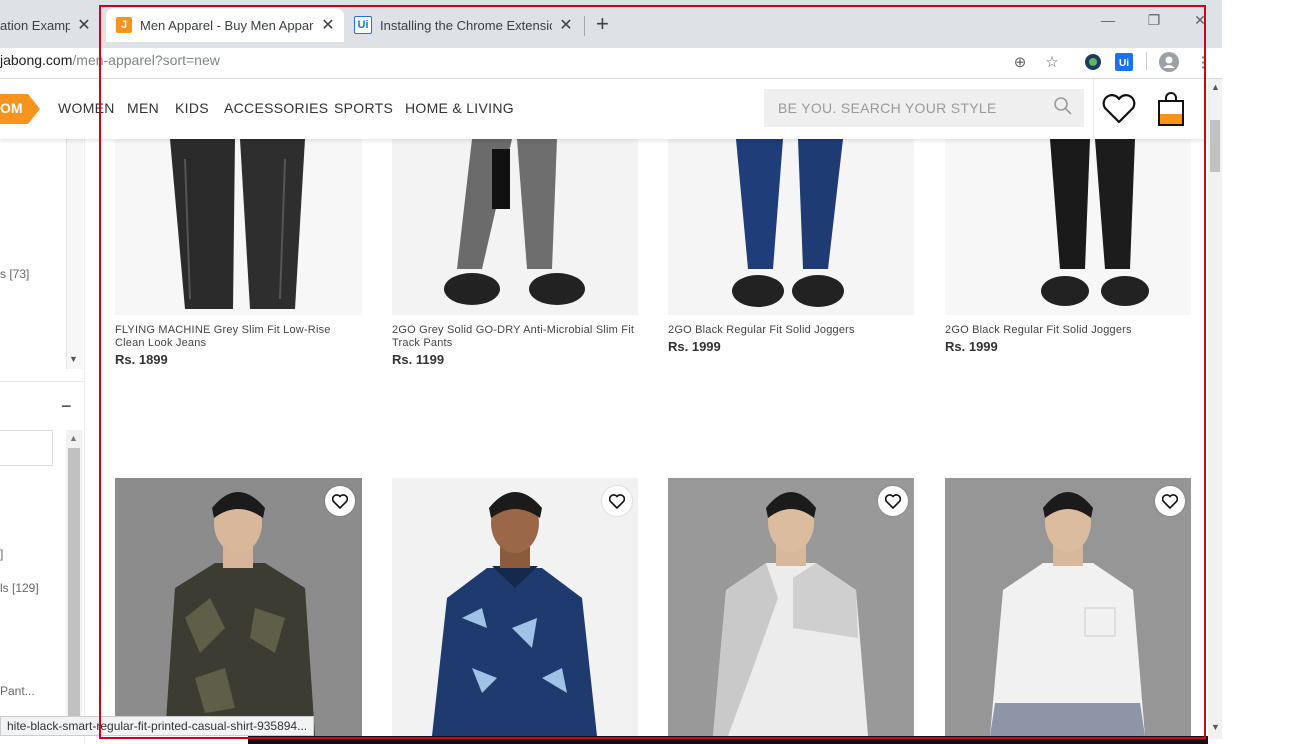 The image size is (1306, 744). Describe the element at coordinates (192, 108) in the screenshot. I see `nav-kids: KIDS` at that location.